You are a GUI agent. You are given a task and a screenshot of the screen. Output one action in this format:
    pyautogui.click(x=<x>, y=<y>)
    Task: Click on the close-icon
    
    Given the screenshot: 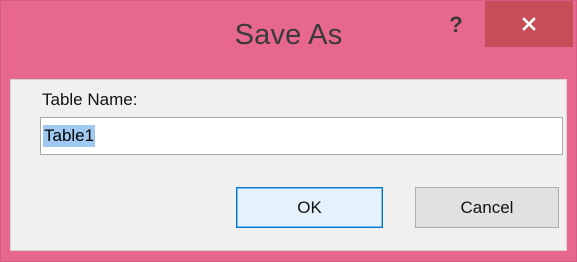 What is the action you would take?
    pyautogui.click(x=529, y=24)
    